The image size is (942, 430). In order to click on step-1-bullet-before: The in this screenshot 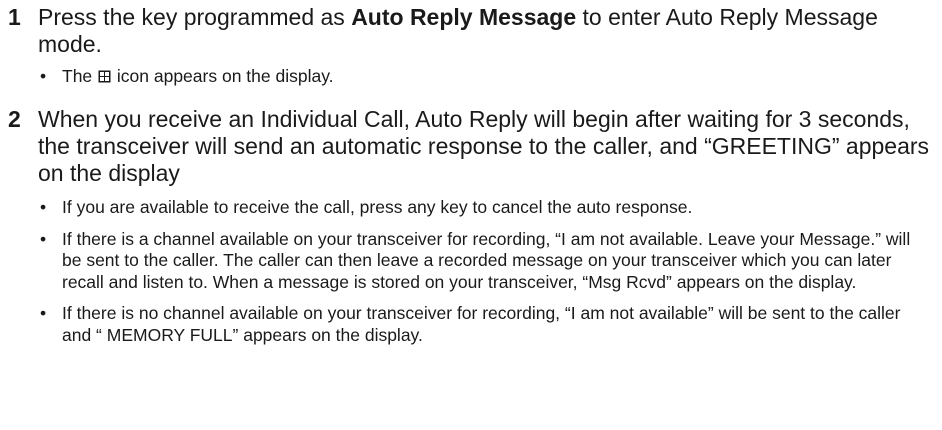, I will do `click(80, 76)`.